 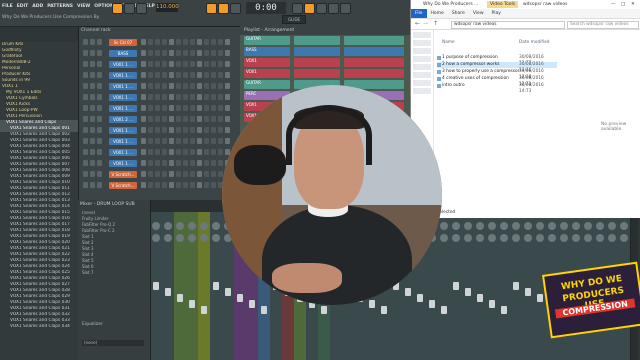 What do you see at coordinates (321, 8) in the screenshot?
I see `mixer-button` at bounding box center [321, 8].